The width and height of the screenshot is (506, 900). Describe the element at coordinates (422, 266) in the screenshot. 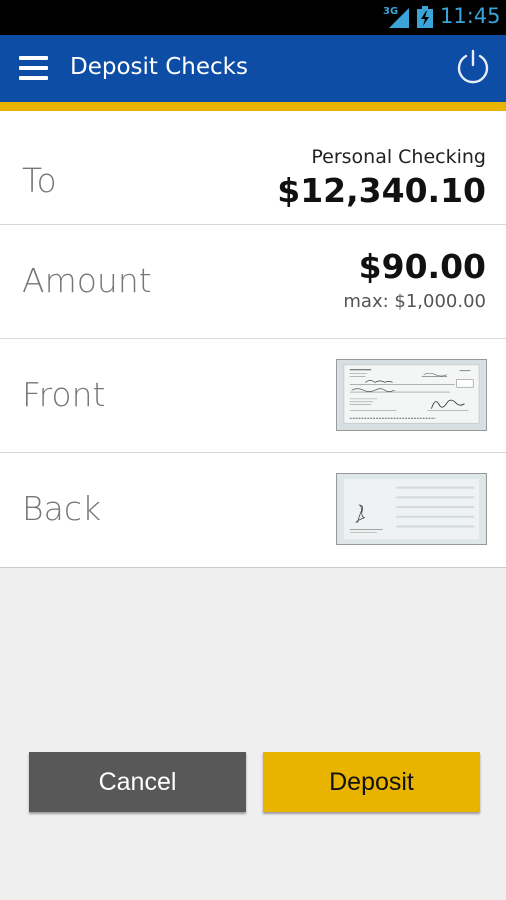

I see `amount-value: $90.00` at that location.